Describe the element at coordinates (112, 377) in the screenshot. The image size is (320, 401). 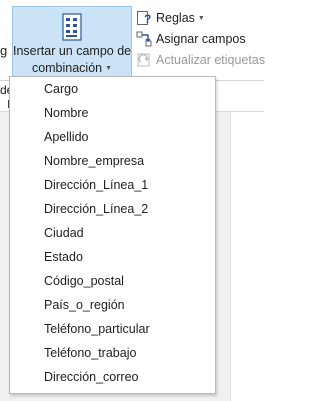
I see `menu-item-direccion-correo: Dirección_correo` at that location.